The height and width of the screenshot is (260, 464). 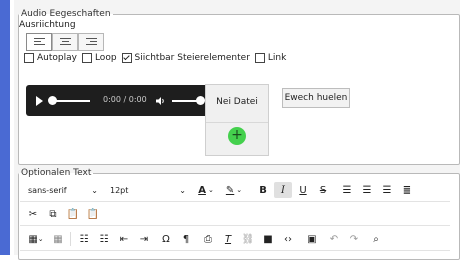 I want to click on link-checkbox, so click(x=259, y=58).